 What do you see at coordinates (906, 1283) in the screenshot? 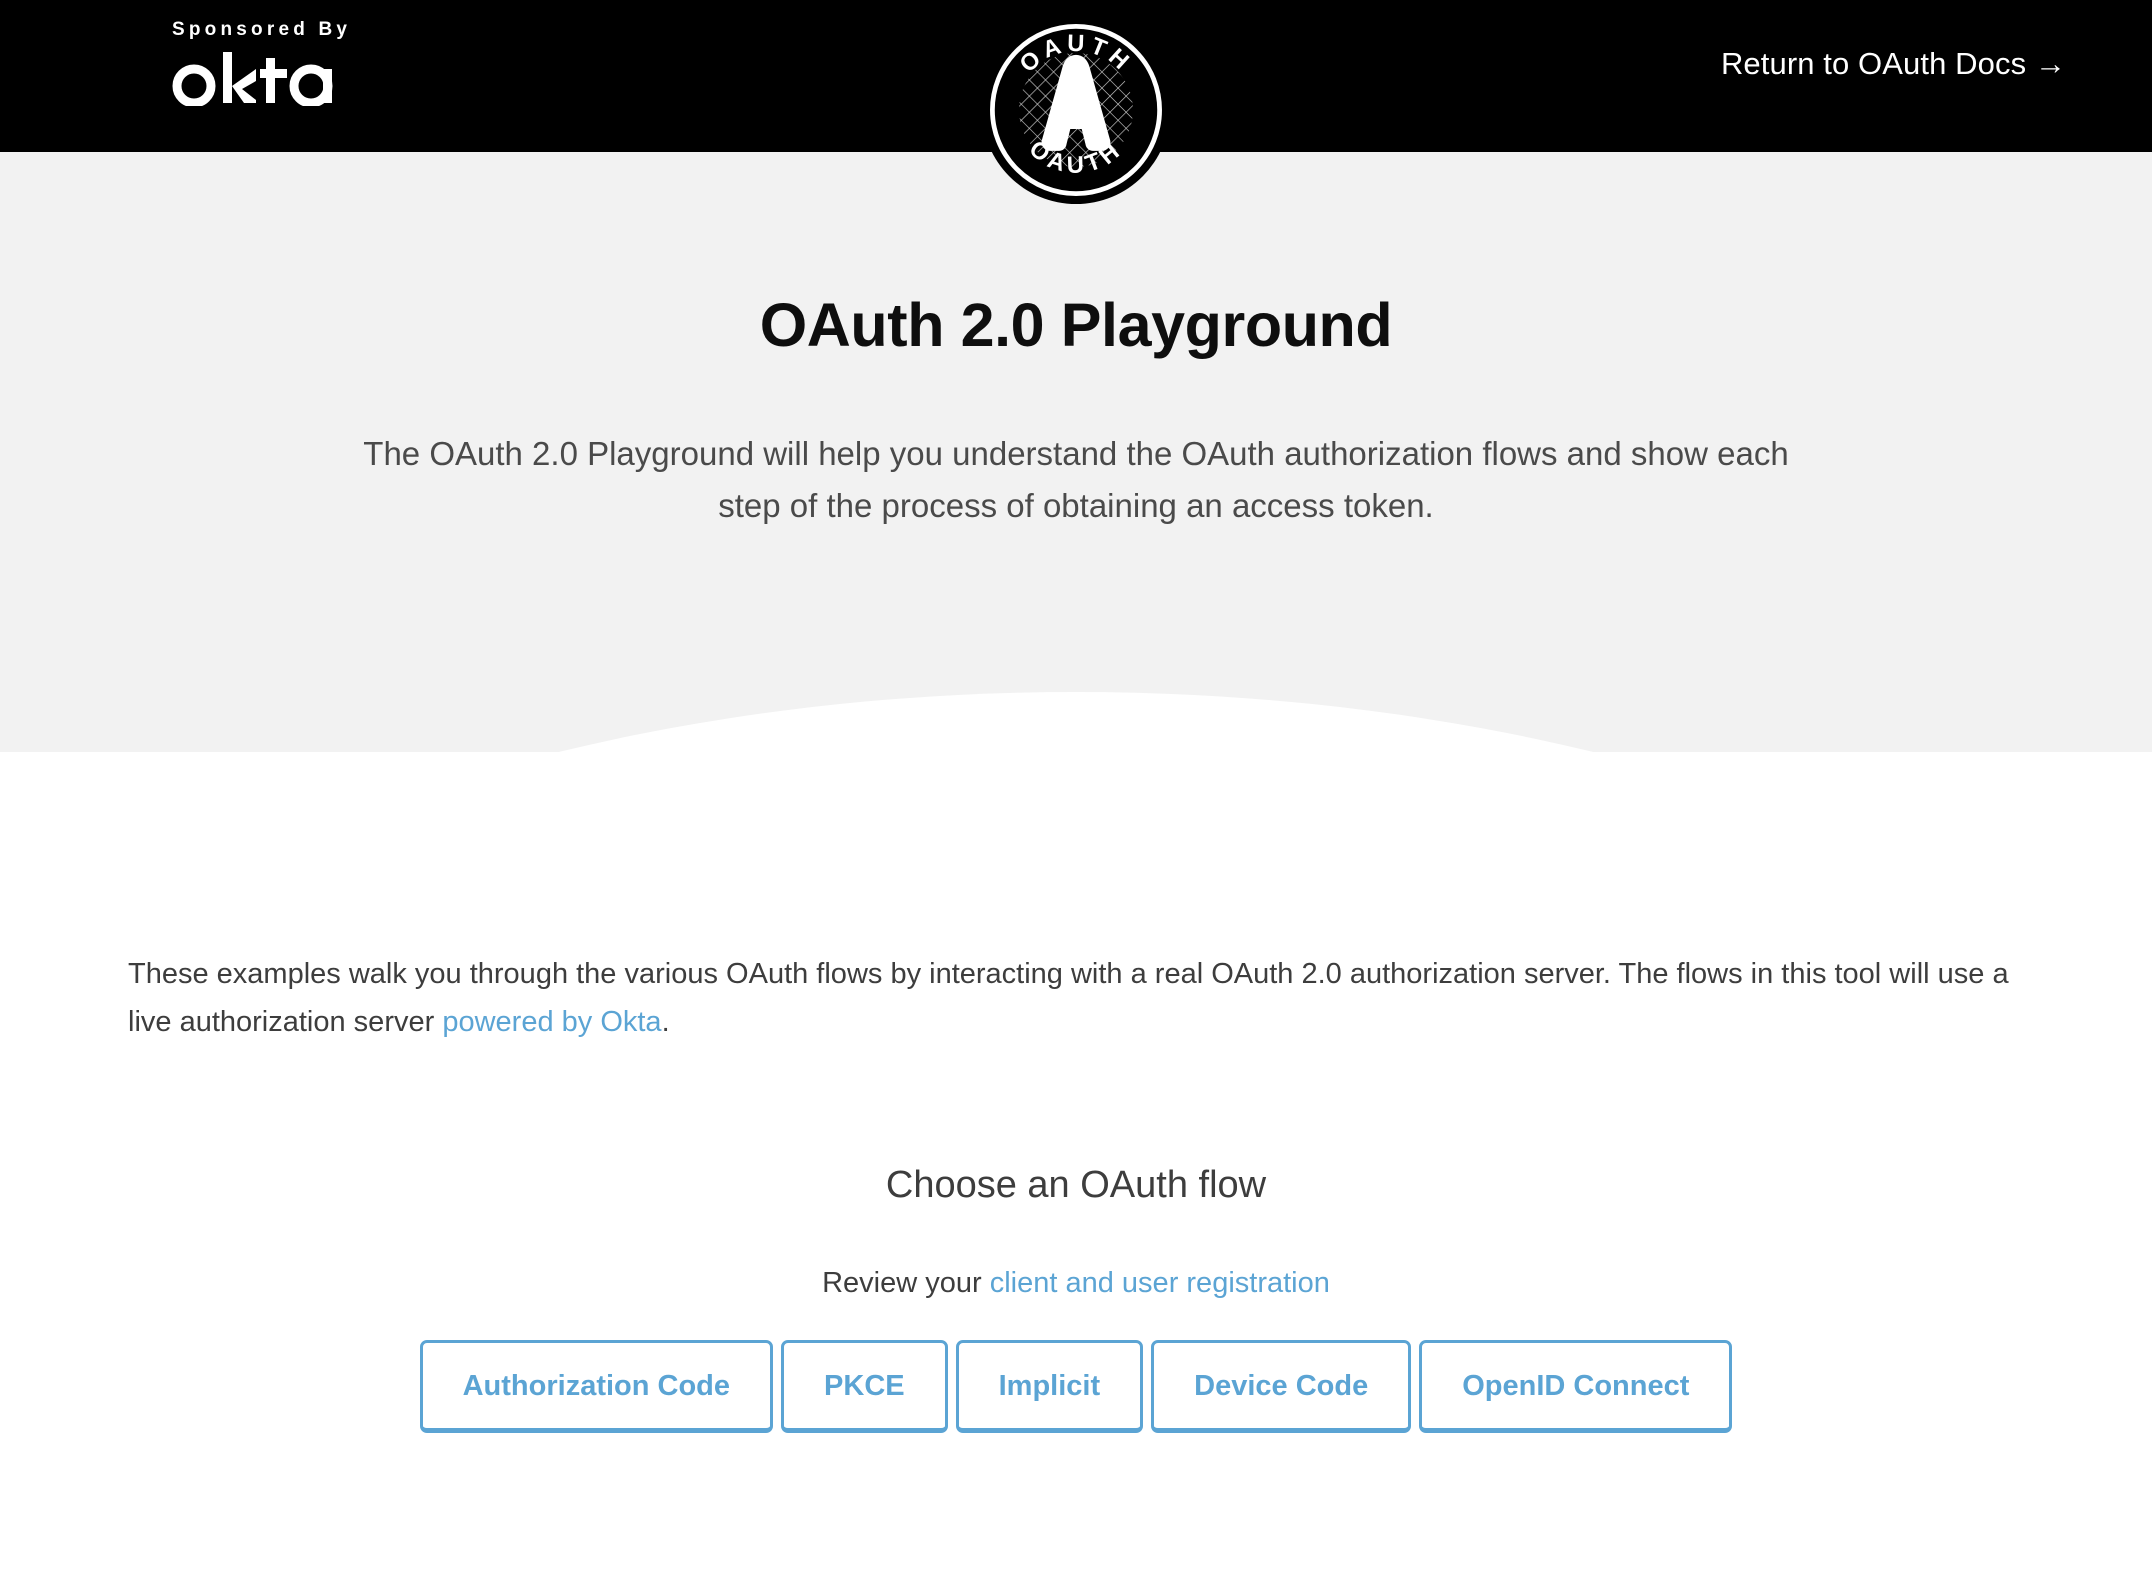
I see `review-prefix-text: Review your` at bounding box center [906, 1283].